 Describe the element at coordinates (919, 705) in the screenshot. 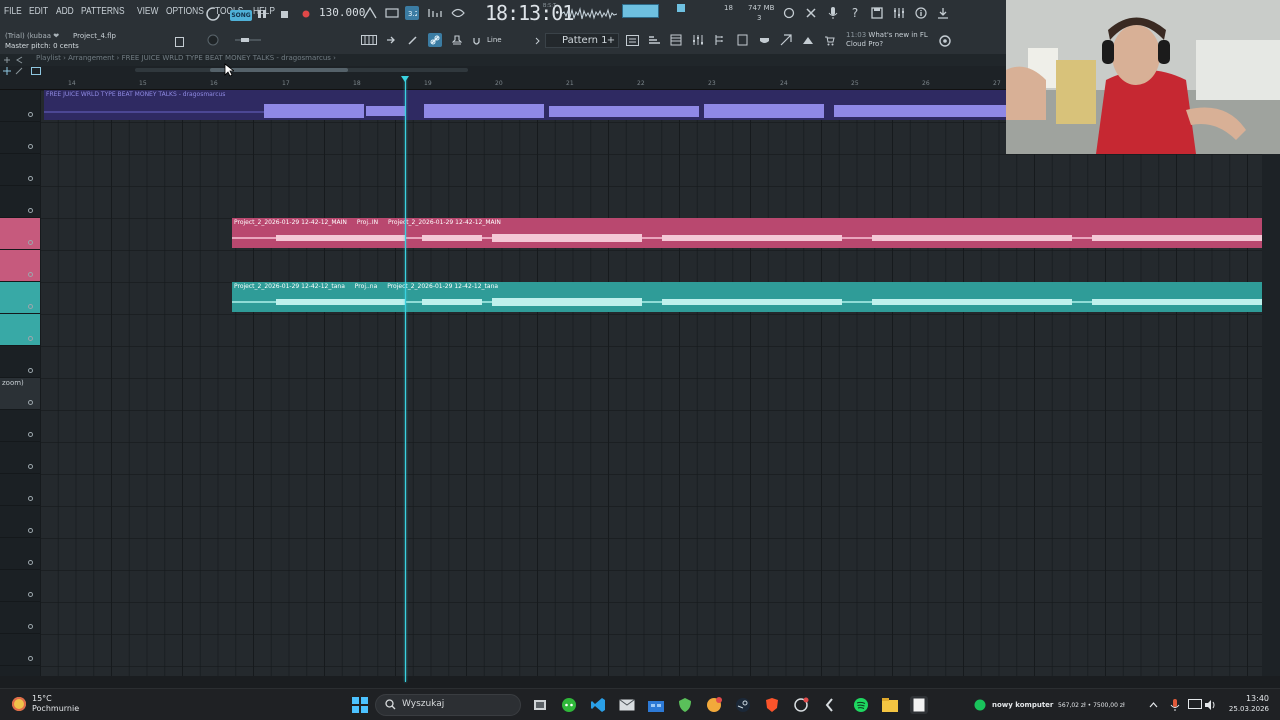

I see `notepad-icon` at that location.